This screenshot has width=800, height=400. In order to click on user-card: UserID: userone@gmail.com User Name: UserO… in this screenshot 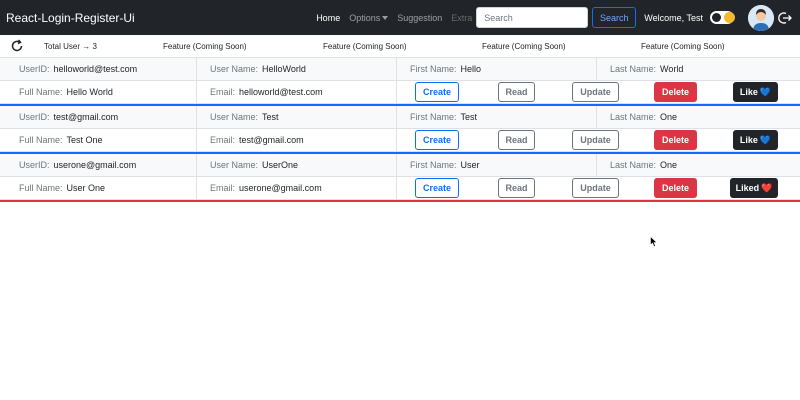, I will do `click(400, 178)`.